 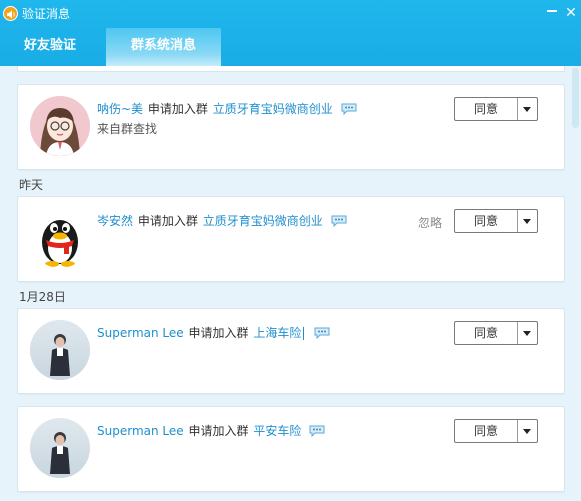 I want to click on request-text: Superman Lee 申请加入群 上海车险, so click(x=213, y=332).